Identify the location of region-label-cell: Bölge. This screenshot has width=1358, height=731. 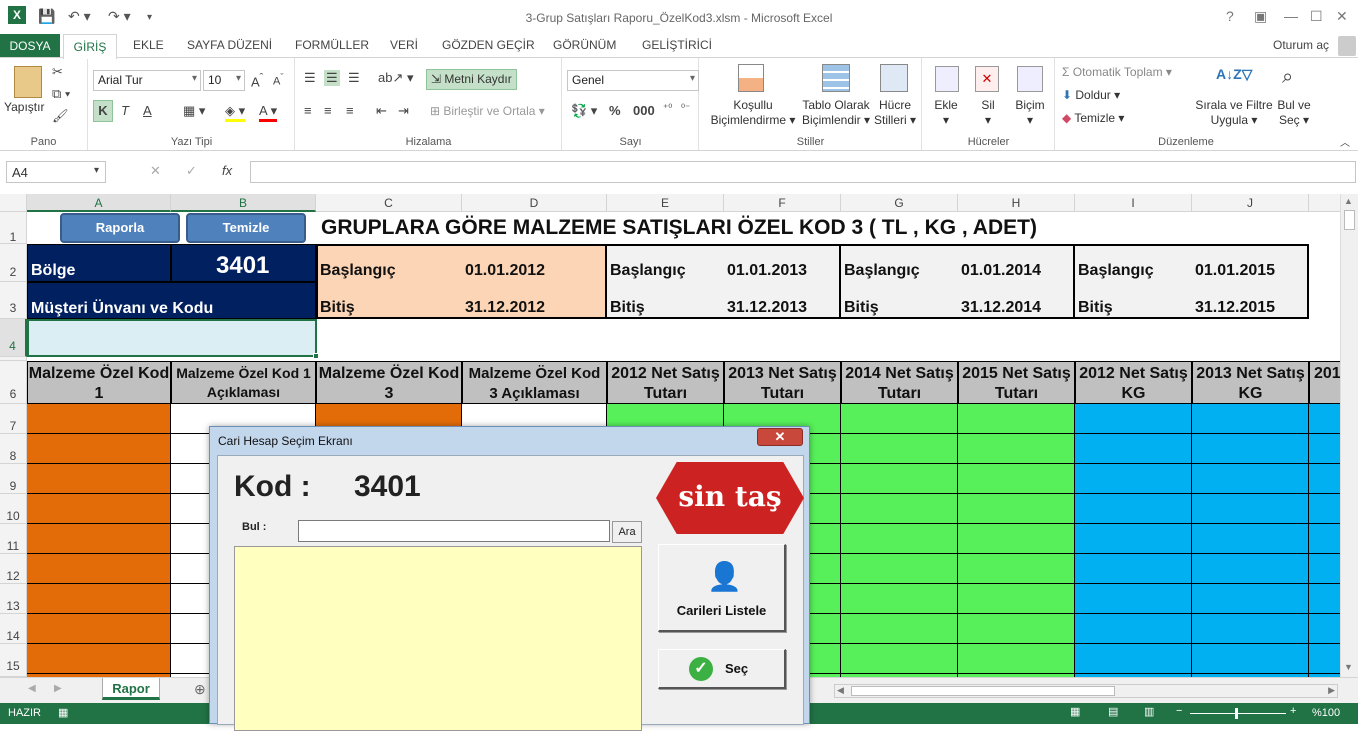
(99, 263).